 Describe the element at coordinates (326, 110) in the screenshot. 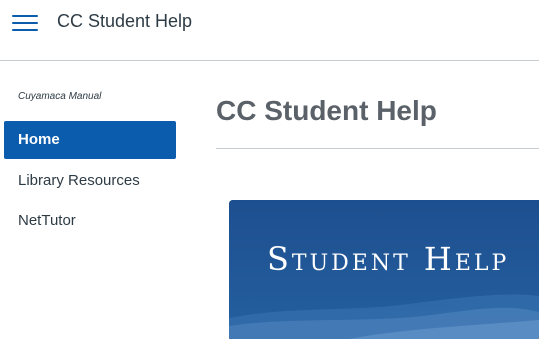

I see `page-title: CC Student Help` at that location.